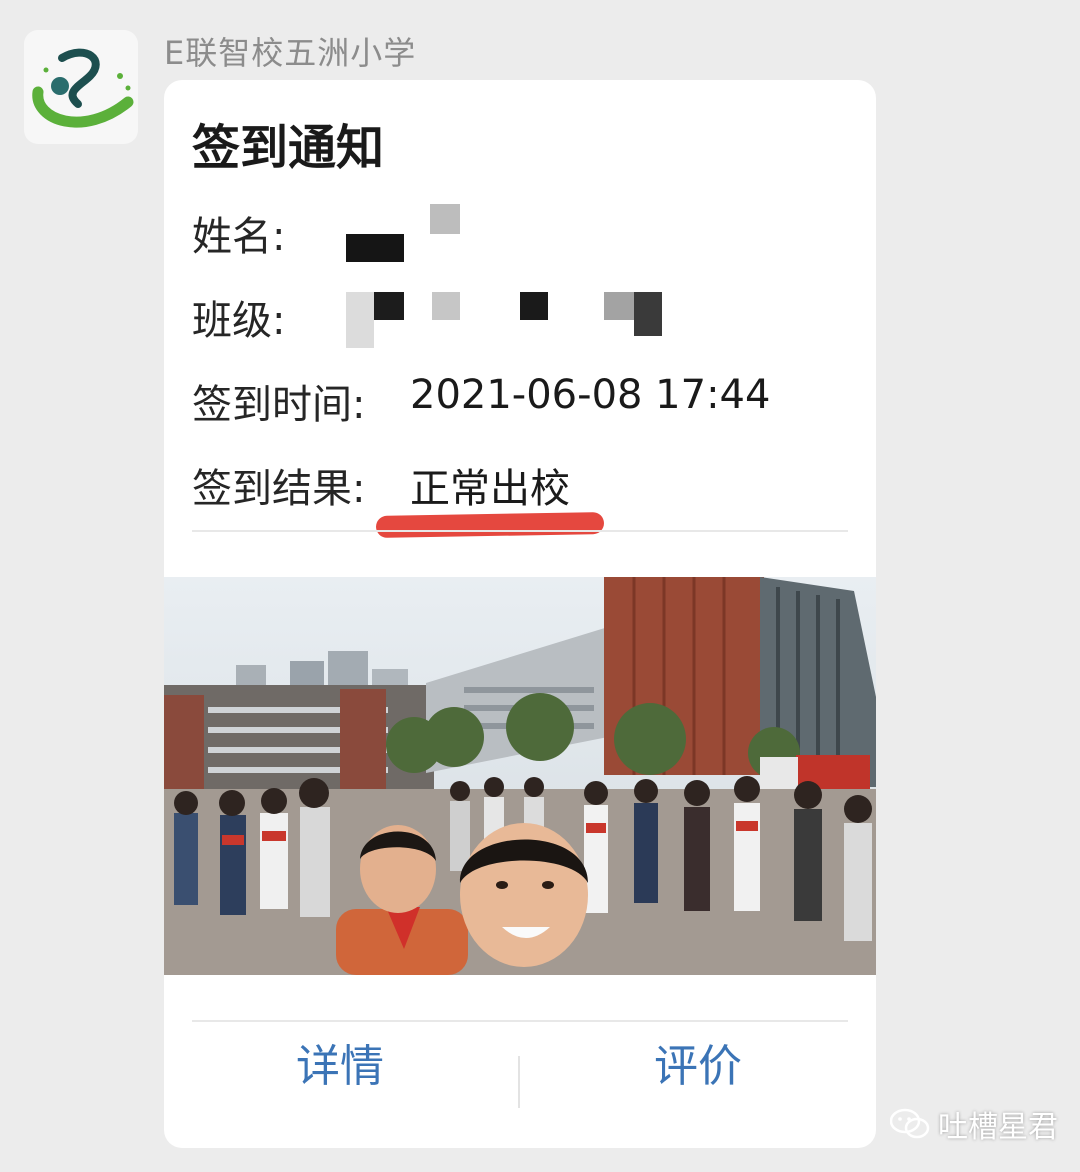 This screenshot has height=1172, width=1080. What do you see at coordinates (519, 1082) in the screenshot?
I see `button-separator` at bounding box center [519, 1082].